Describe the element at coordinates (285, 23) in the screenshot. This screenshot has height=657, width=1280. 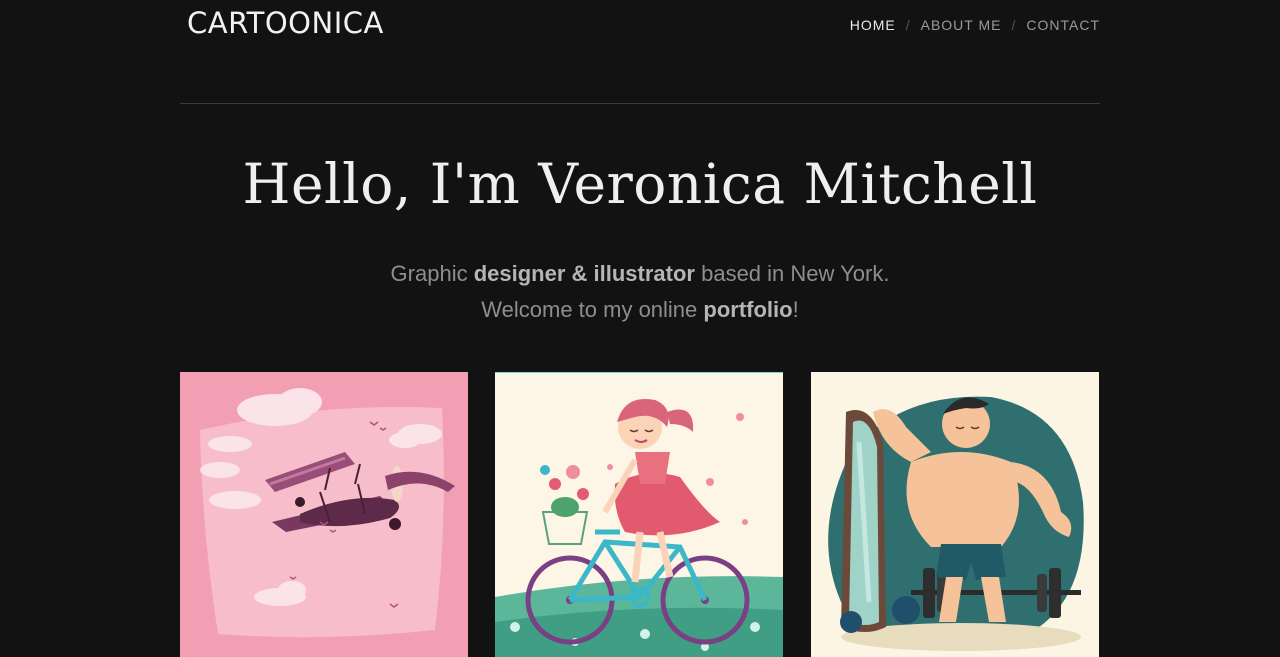
I see `site-logo: CARTOONICA` at that location.